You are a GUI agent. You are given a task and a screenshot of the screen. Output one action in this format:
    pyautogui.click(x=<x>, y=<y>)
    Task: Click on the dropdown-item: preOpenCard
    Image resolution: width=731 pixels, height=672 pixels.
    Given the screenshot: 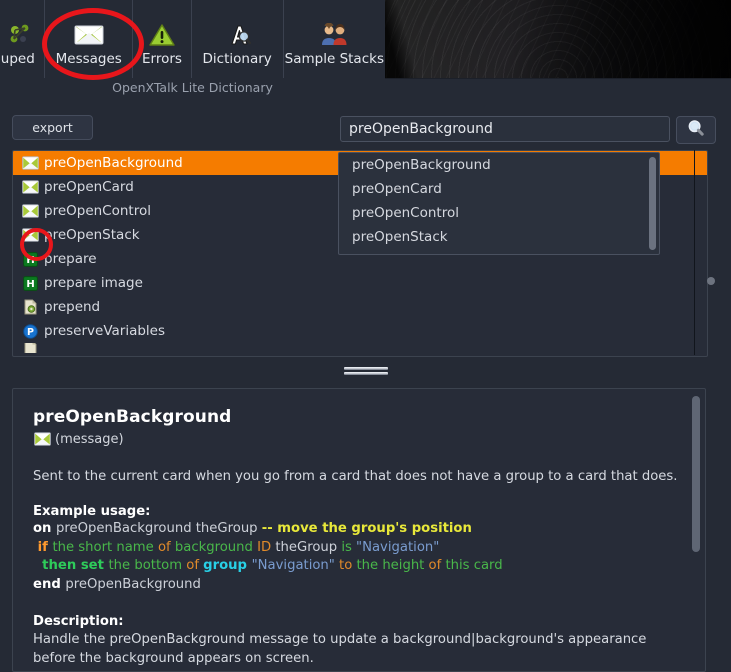 What is the action you would take?
    pyautogui.click(x=499, y=189)
    